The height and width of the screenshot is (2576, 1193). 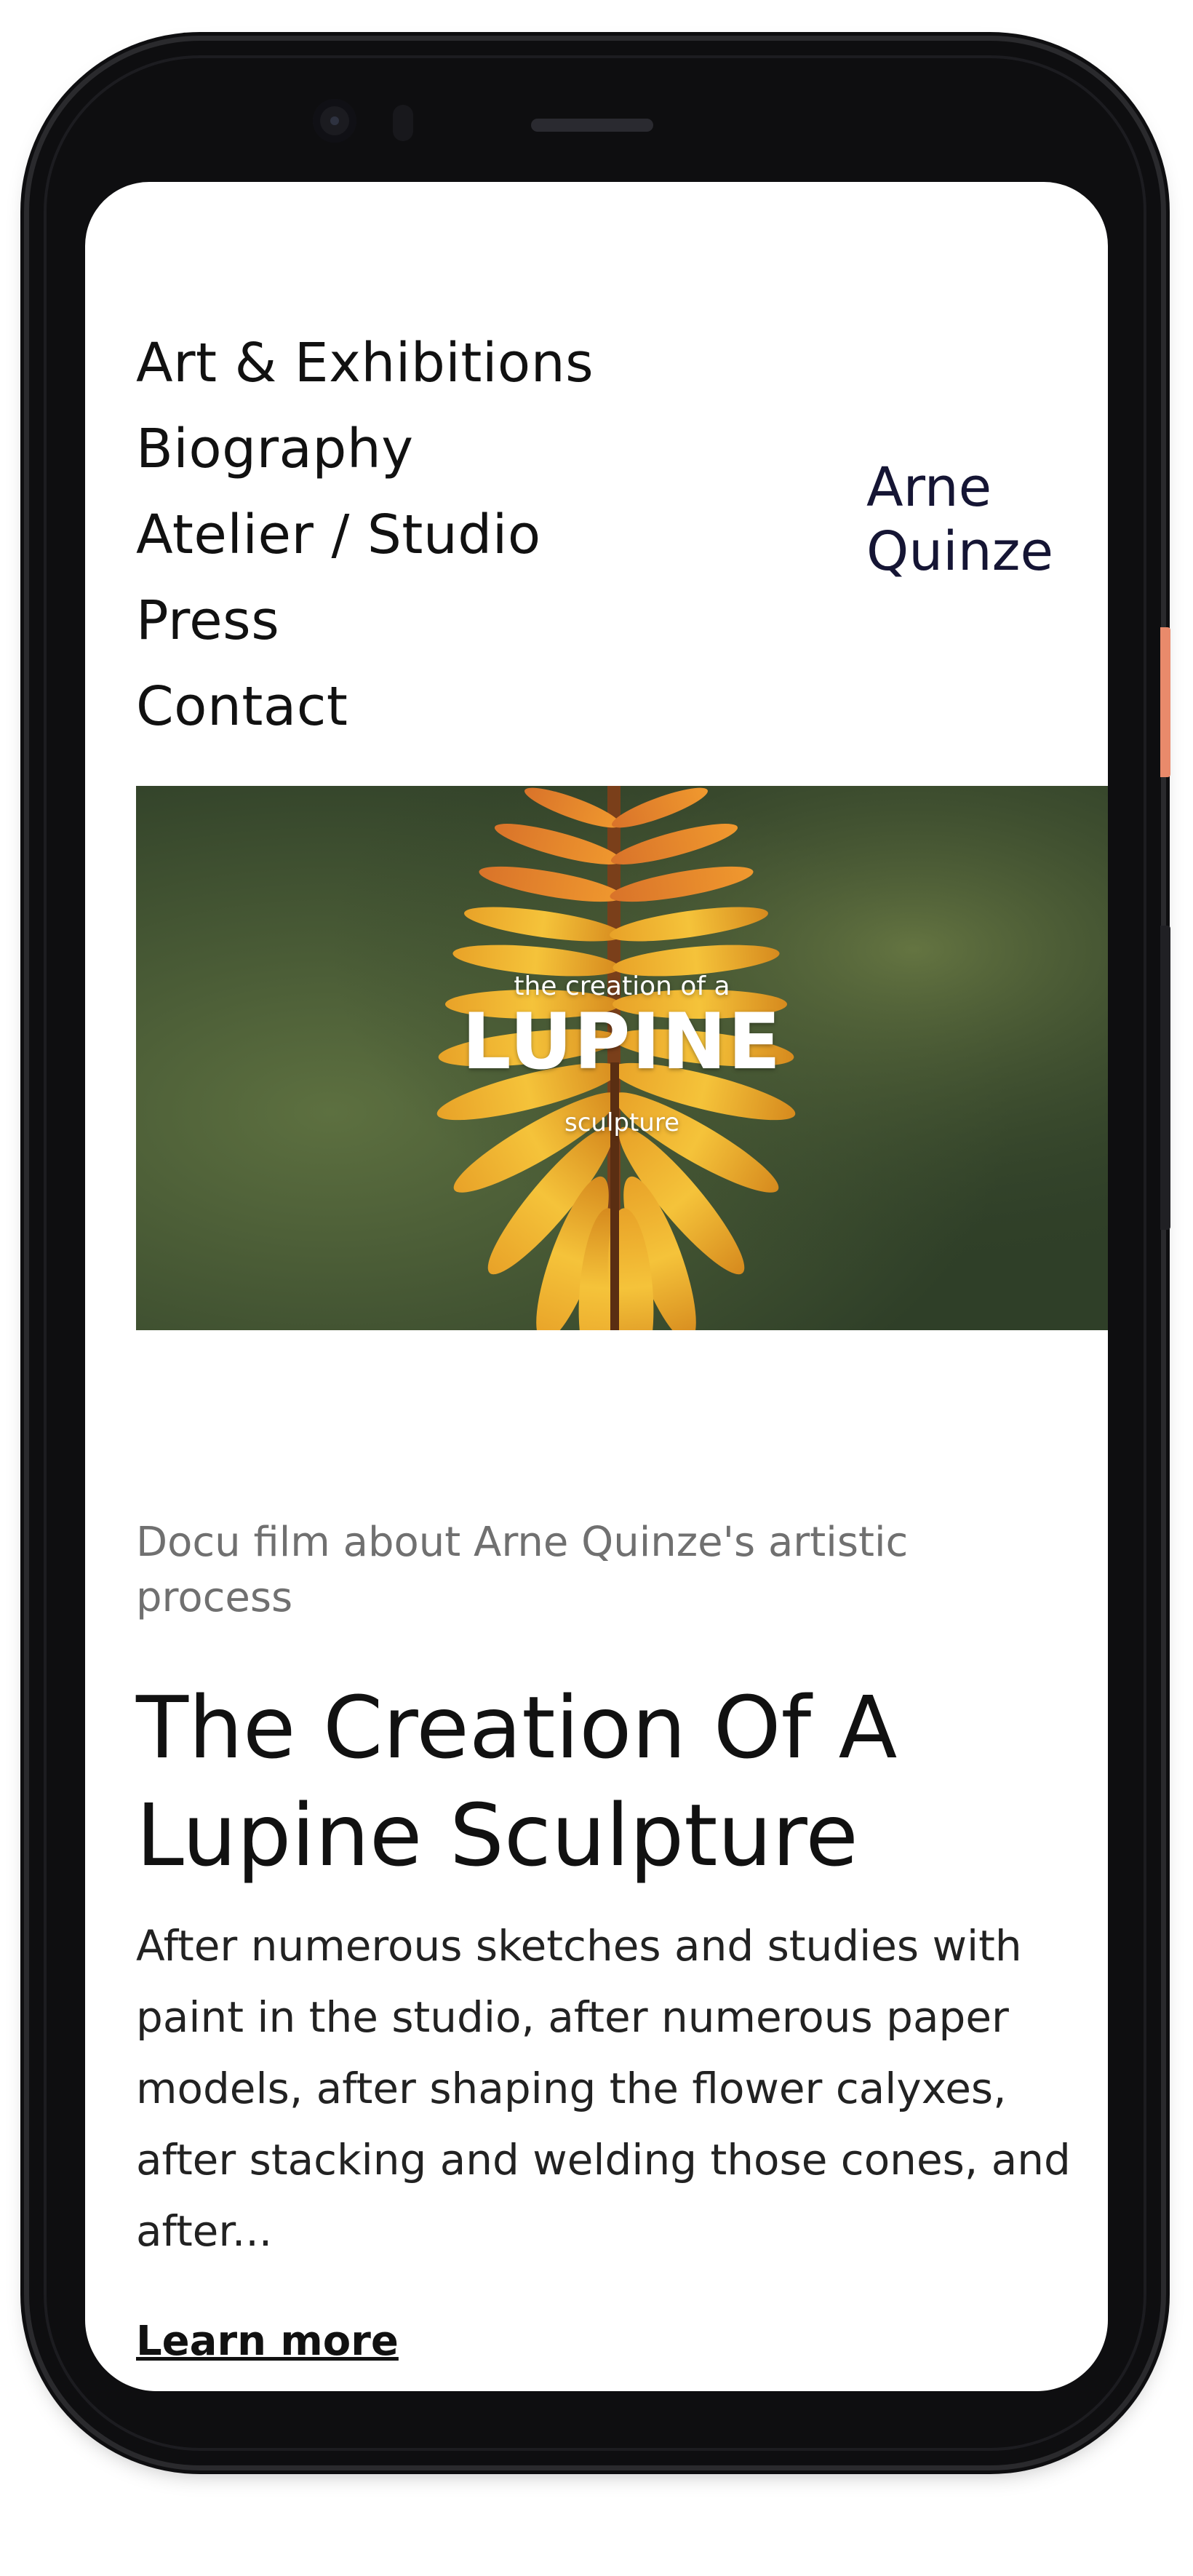 I want to click on logo-line-2: Quinze, so click(x=959, y=551).